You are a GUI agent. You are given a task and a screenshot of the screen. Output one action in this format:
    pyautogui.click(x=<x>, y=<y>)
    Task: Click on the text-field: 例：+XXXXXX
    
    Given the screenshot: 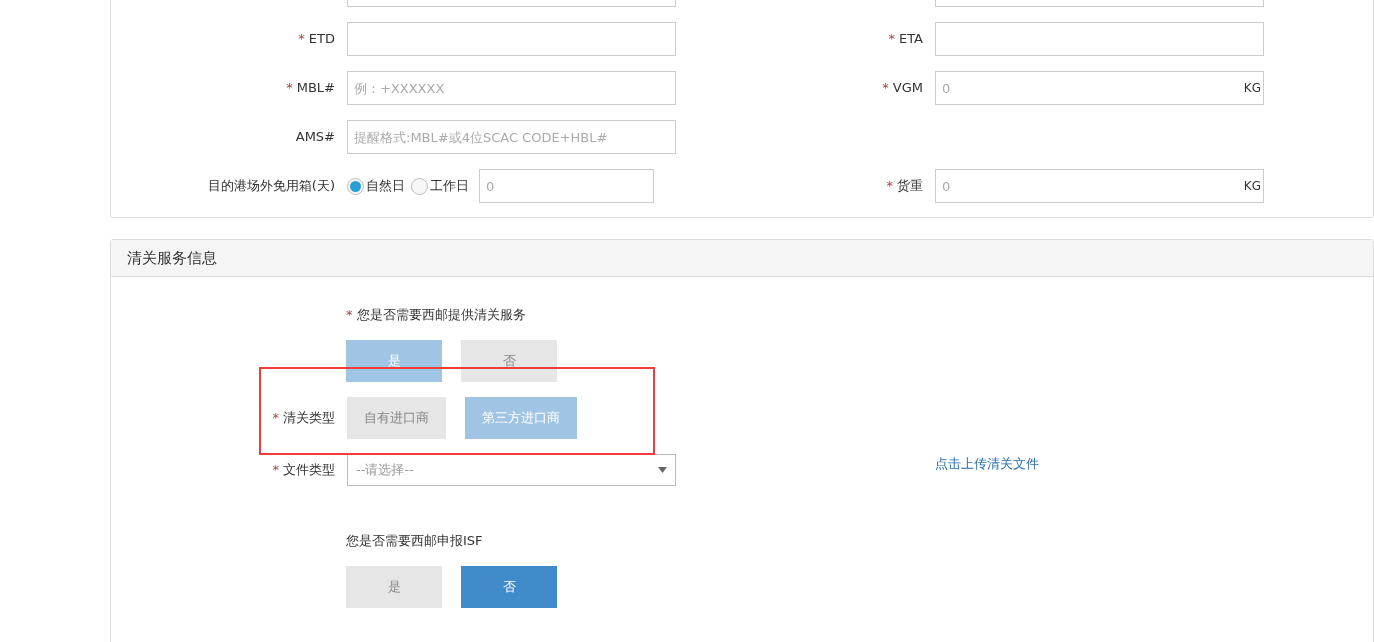 What is the action you would take?
    pyautogui.click(x=511, y=88)
    